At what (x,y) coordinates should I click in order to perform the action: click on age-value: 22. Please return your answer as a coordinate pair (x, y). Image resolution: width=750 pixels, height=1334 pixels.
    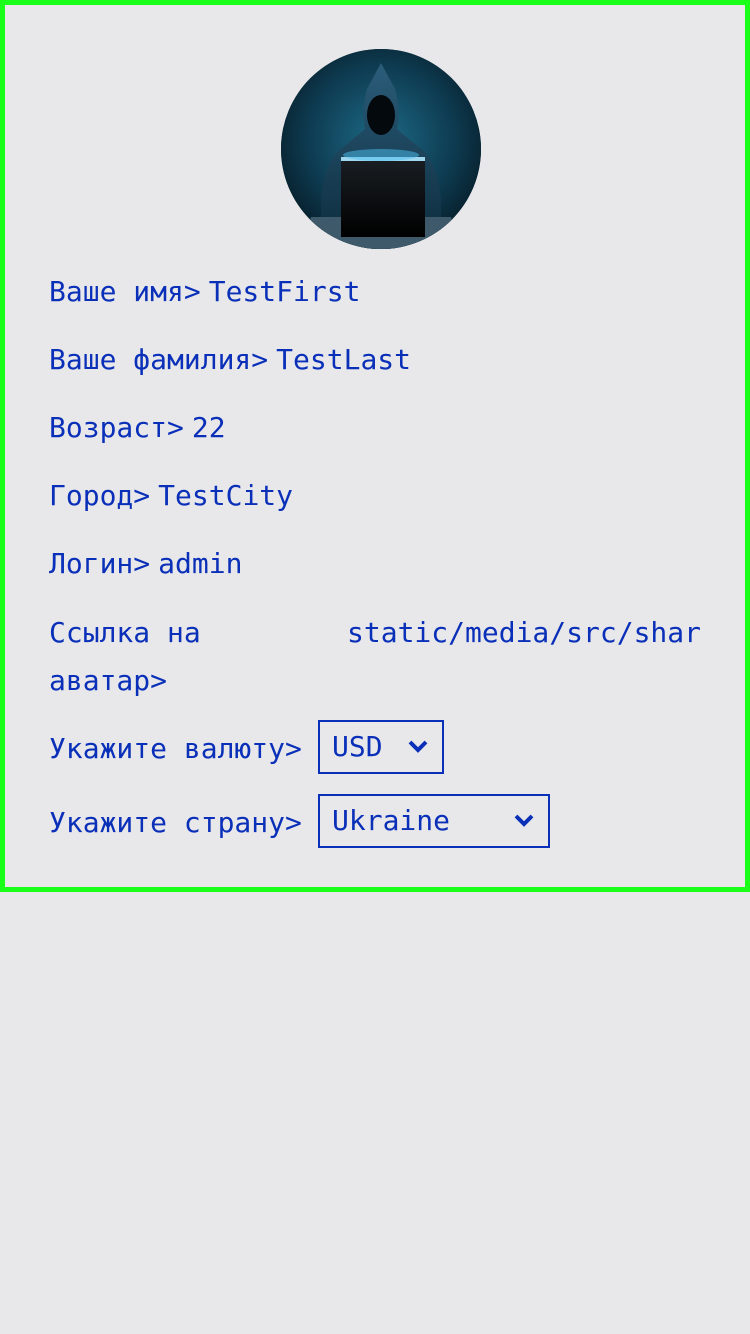
    Looking at the image, I should click on (208, 427).